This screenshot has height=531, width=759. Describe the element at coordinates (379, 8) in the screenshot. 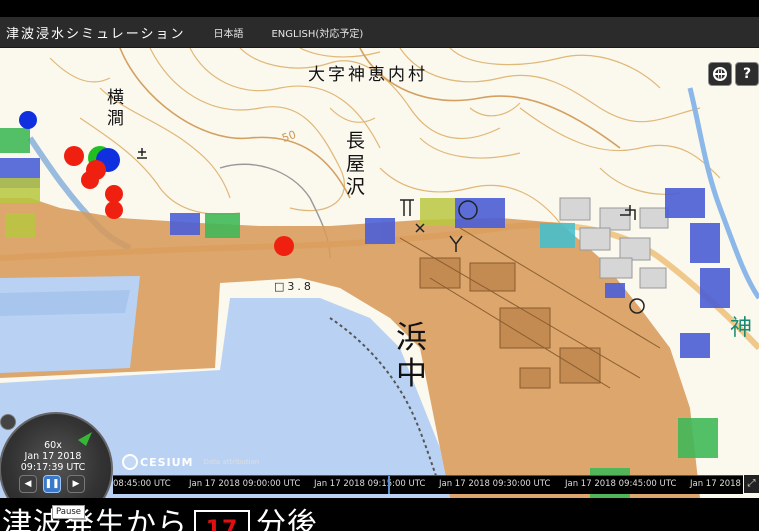

I see `window-top-strip` at that location.